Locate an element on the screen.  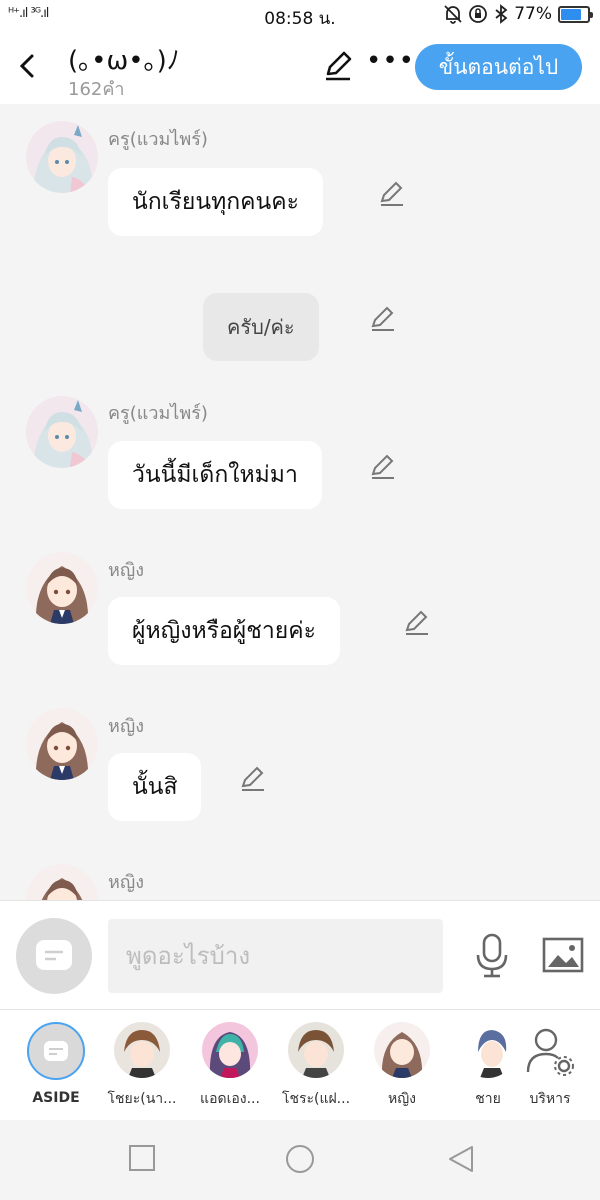
more-options-icon: ••• is located at coordinates (390, 61).